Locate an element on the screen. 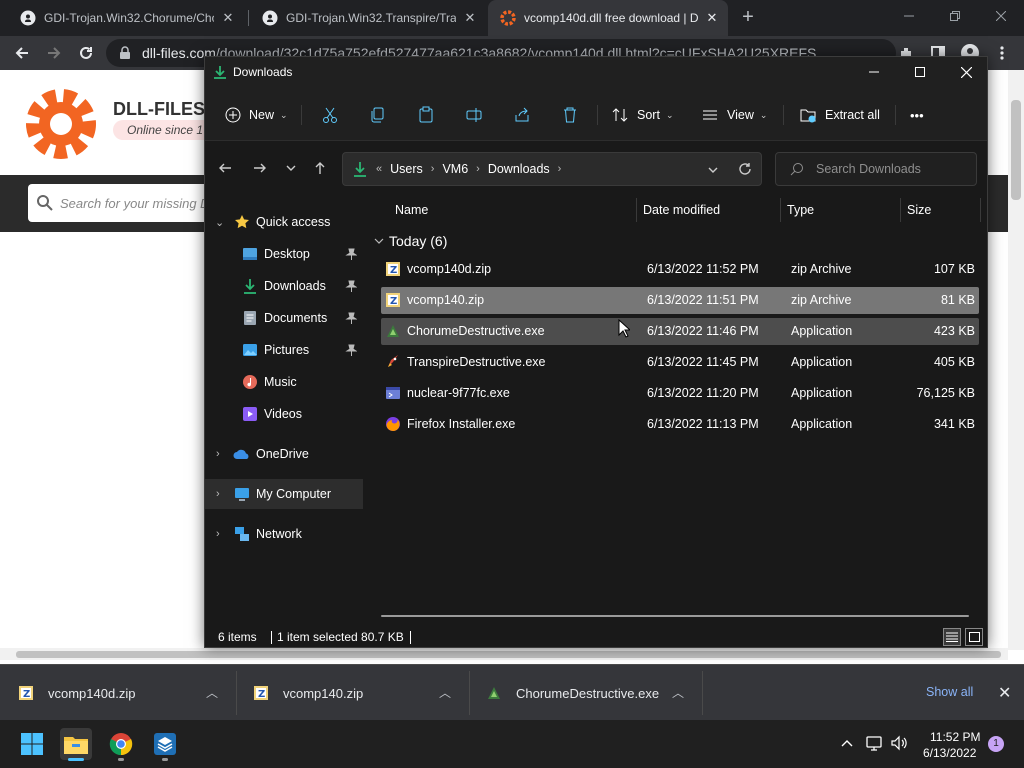 This screenshot has width=1024, height=768. more-options-button: ••• is located at coordinates (917, 115).